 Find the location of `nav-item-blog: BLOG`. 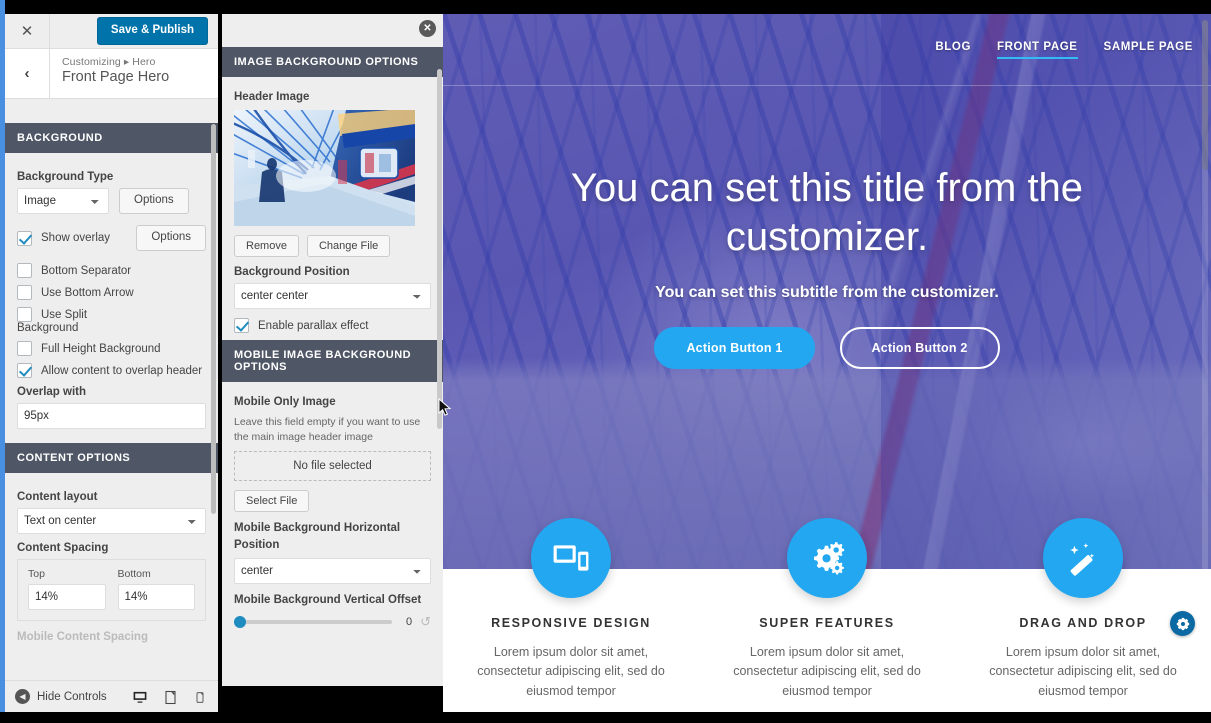

nav-item-blog: BLOG is located at coordinates (953, 49).